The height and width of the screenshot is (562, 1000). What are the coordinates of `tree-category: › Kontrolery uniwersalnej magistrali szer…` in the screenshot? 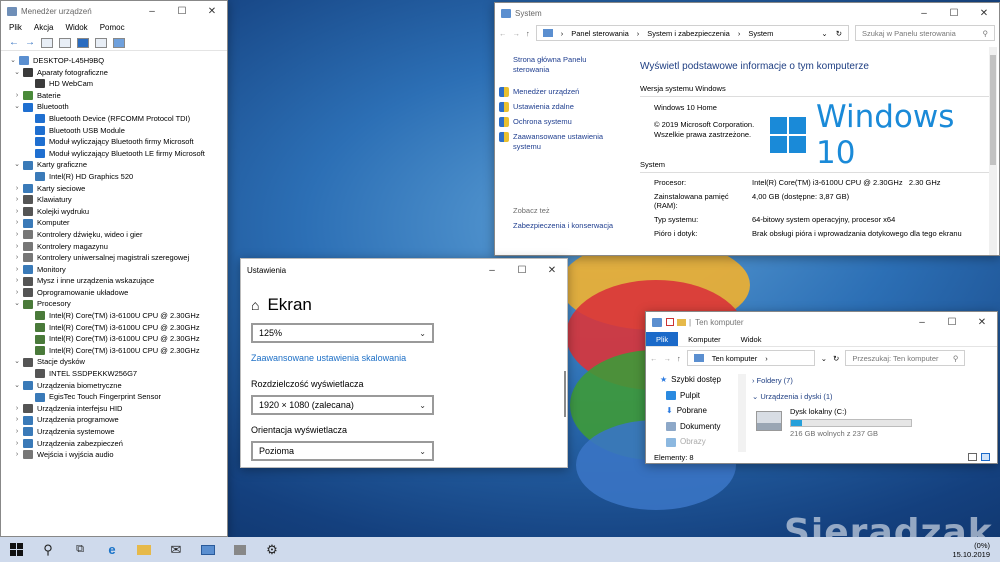 It's located at (114, 258).